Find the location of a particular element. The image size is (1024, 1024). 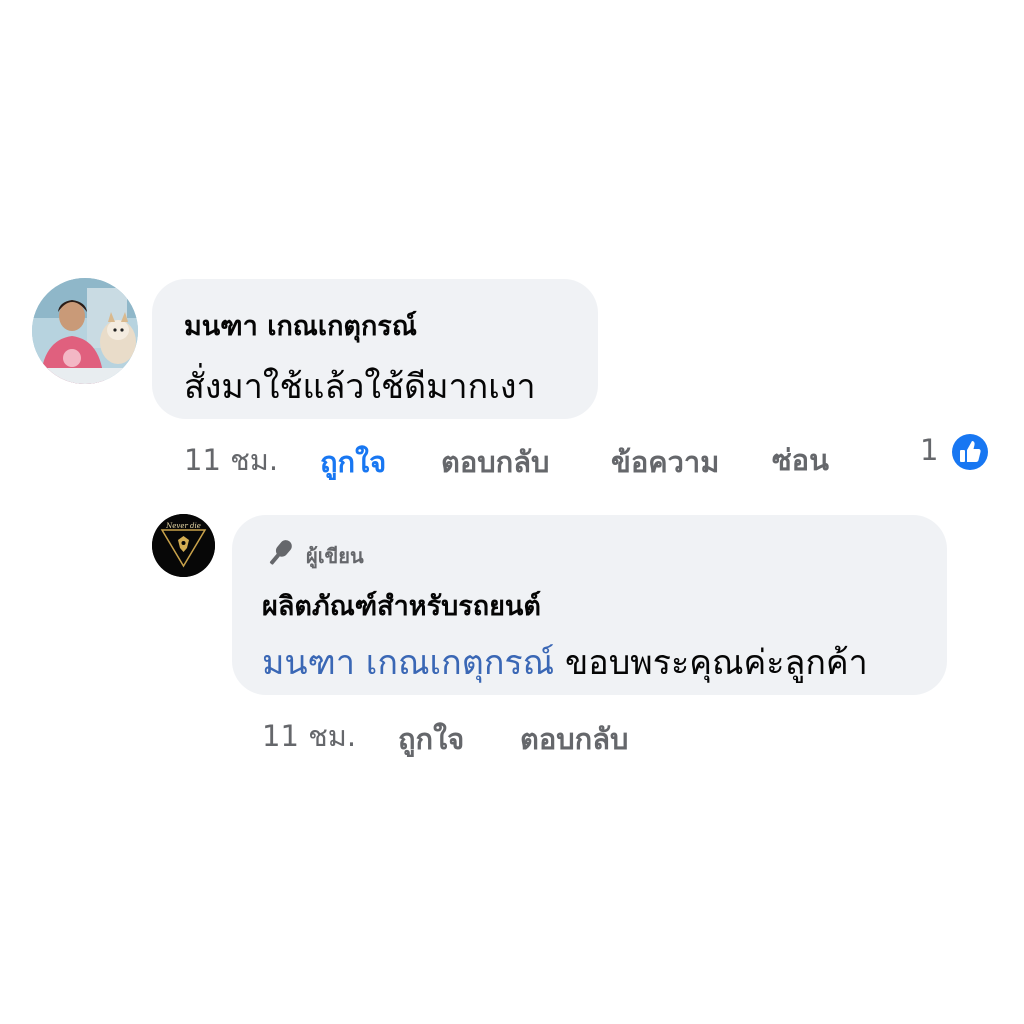

author-badge: ผู้เขียน is located at coordinates (313, 555).